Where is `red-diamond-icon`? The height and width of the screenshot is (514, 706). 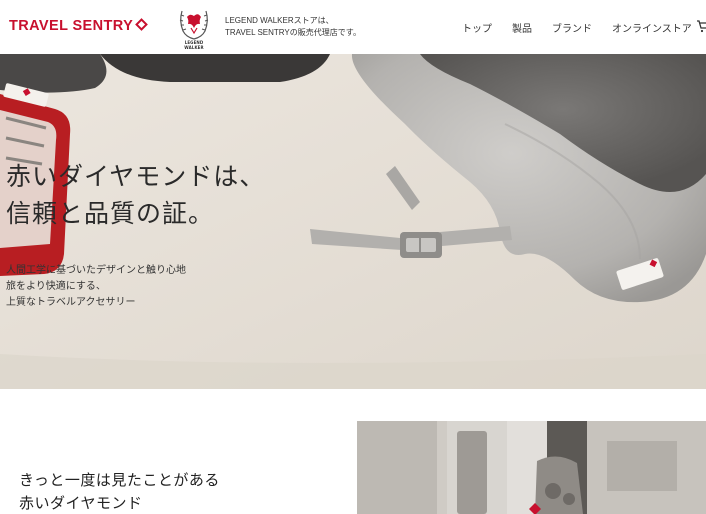
red-diamond-icon is located at coordinates (142, 24).